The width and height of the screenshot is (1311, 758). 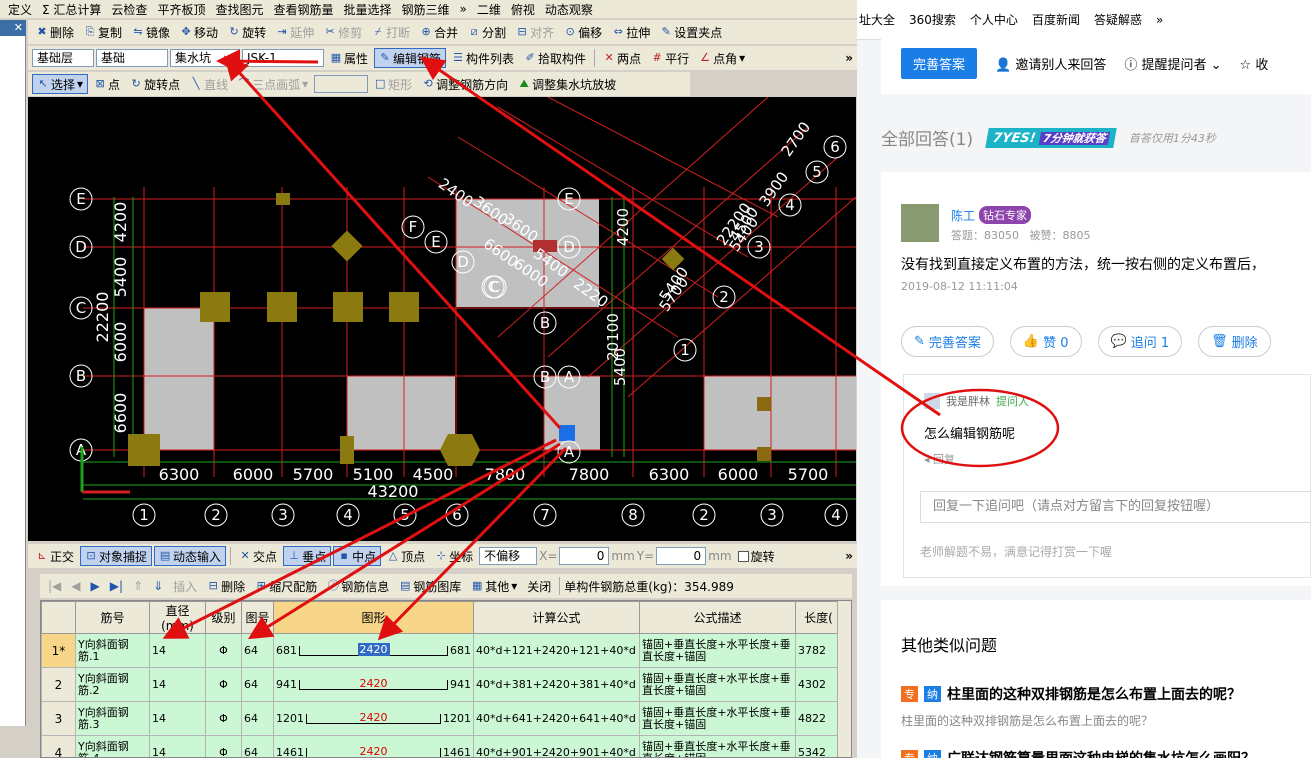 What do you see at coordinates (1094, 694) in the screenshot?
I see `similar-q1: 柱里面的这种双排钢筋是怎么布置上面去的呢？` at bounding box center [1094, 694].